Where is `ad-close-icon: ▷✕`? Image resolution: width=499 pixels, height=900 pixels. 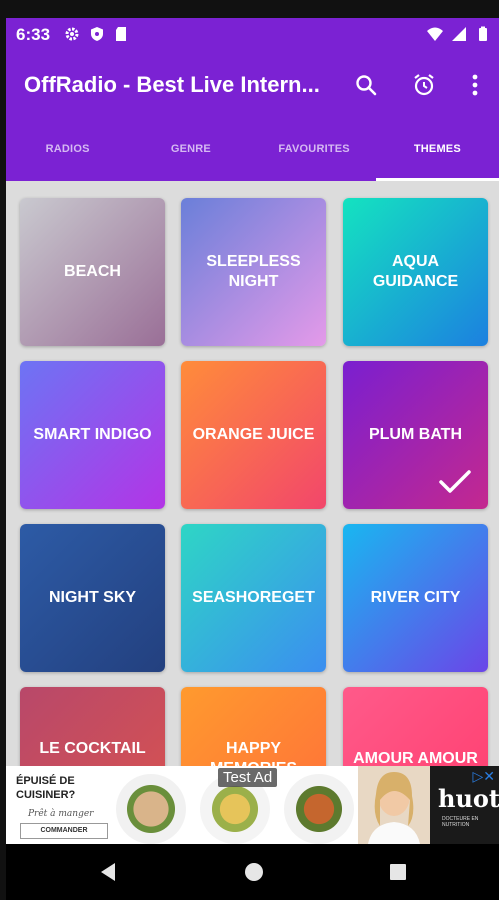 ad-close-icon: ▷✕ is located at coordinates (484, 776).